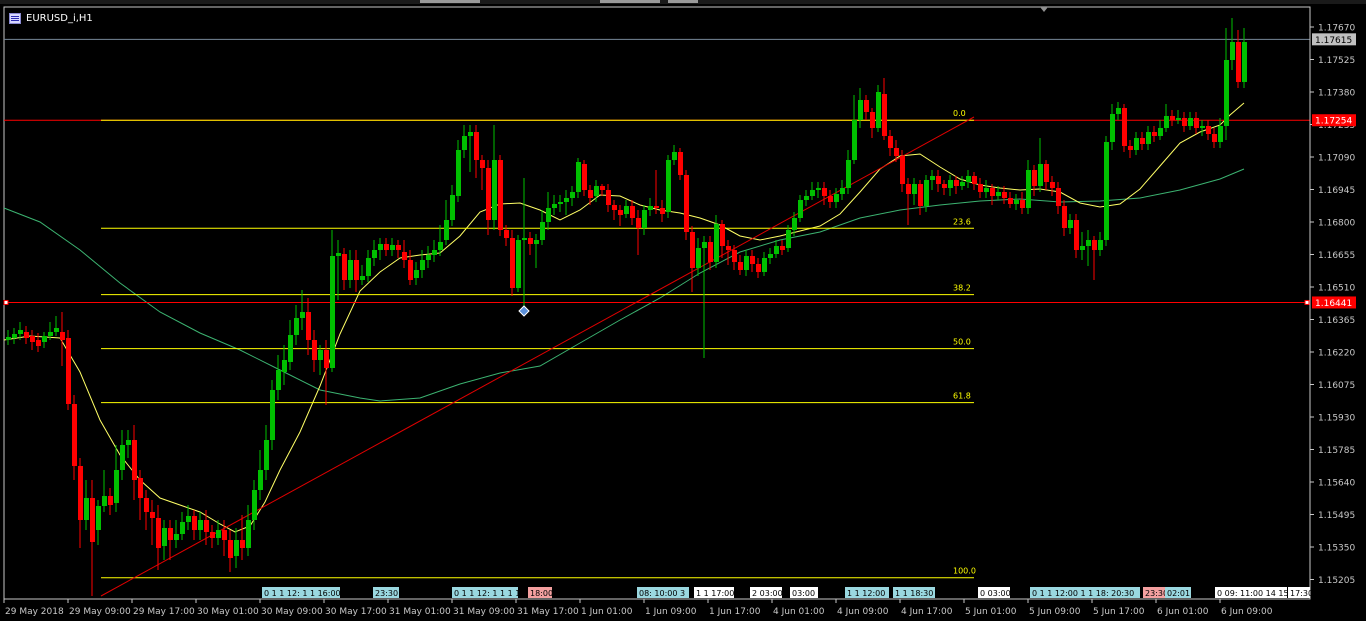  Describe the element at coordinates (959, 113) in the screenshot. I see `fib-level-label: 0.0` at that location.